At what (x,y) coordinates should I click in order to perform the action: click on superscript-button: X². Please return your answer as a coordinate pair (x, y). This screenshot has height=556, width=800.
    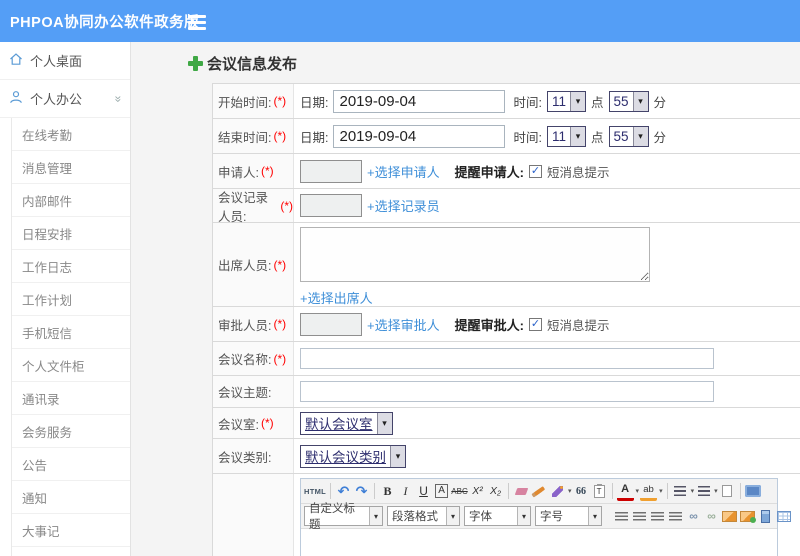
    Looking at the image, I should click on (477, 491).